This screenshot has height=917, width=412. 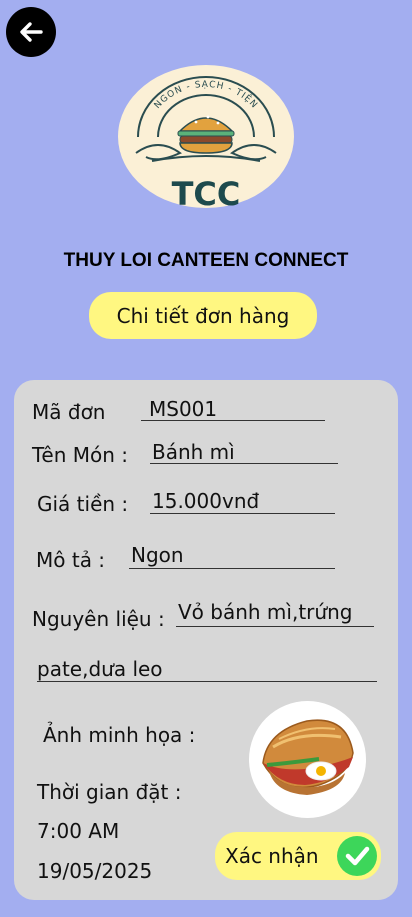 I want to click on back-button, so click(x=31, y=32).